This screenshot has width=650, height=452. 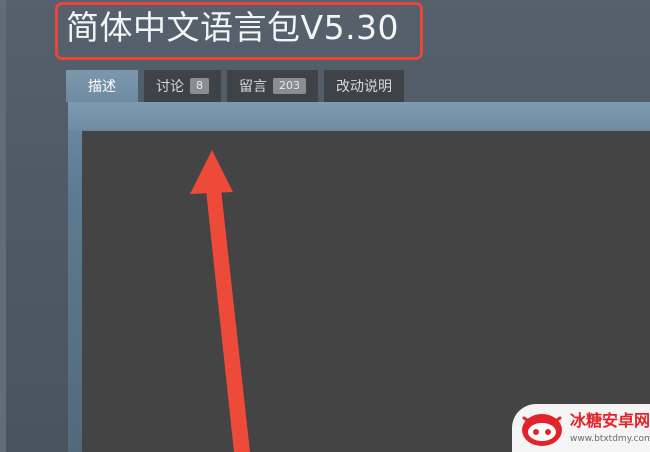 I want to click on tab-description: 描述, so click(x=102, y=86).